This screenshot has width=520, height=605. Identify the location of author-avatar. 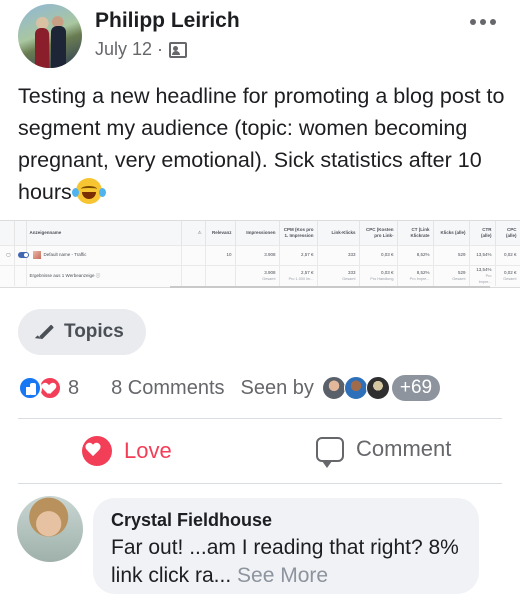
(50, 36).